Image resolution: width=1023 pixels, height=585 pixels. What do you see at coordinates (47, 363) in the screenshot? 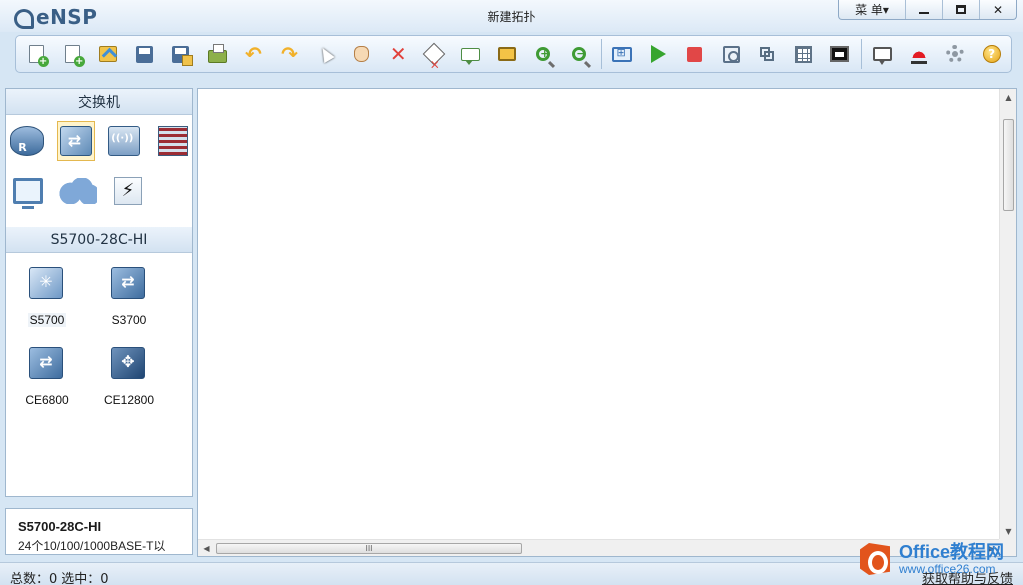
I see `ce6800-icon: ⇄` at bounding box center [47, 363].